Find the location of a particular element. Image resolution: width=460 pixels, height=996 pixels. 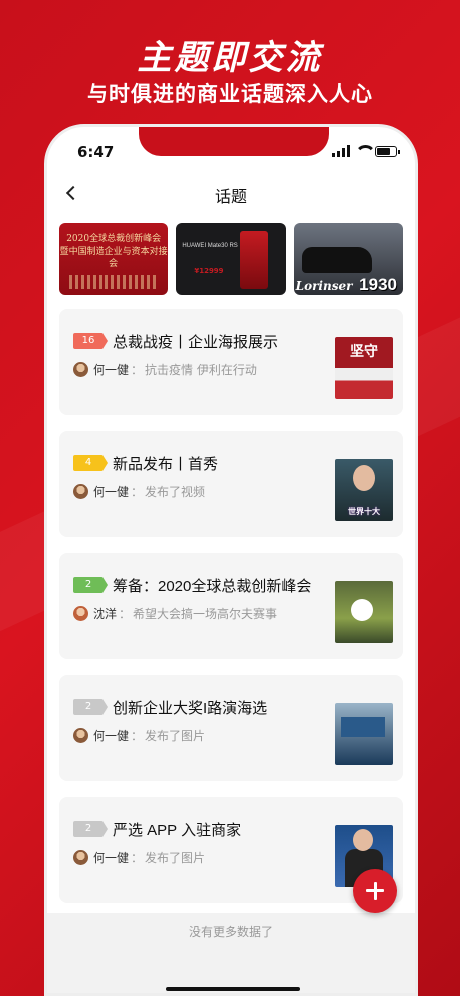

topic-title: 总裁战疫丨企业海报展示 is located at coordinates (196, 342).